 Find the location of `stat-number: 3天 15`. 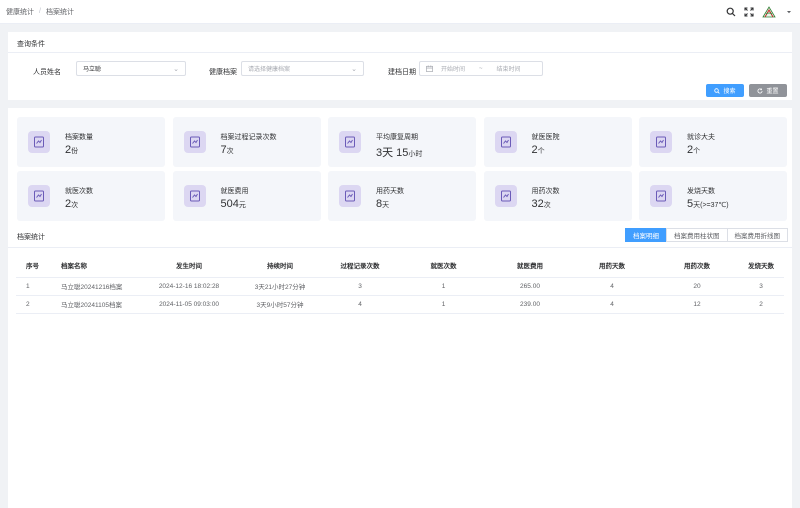

stat-number: 3天 15 is located at coordinates (392, 153).